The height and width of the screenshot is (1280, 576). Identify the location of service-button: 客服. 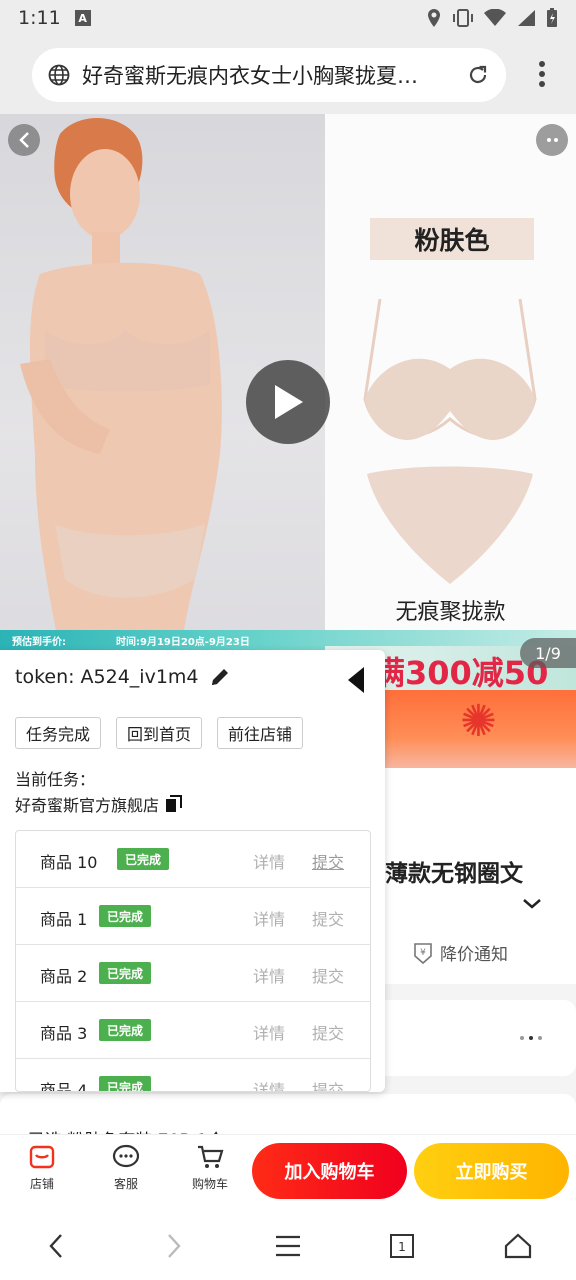
(126, 1167).